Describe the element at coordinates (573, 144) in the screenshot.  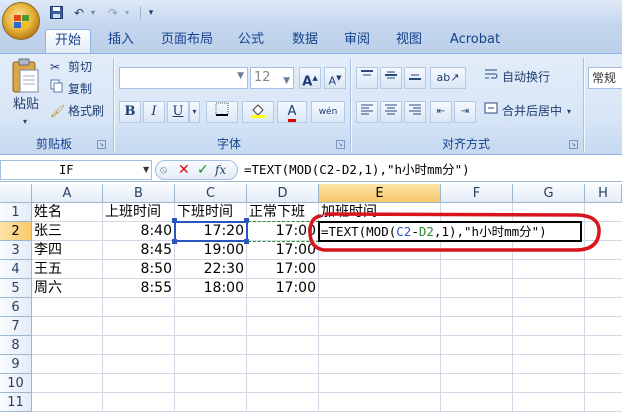
I see `alignment-launcher-icon: ↘` at that location.